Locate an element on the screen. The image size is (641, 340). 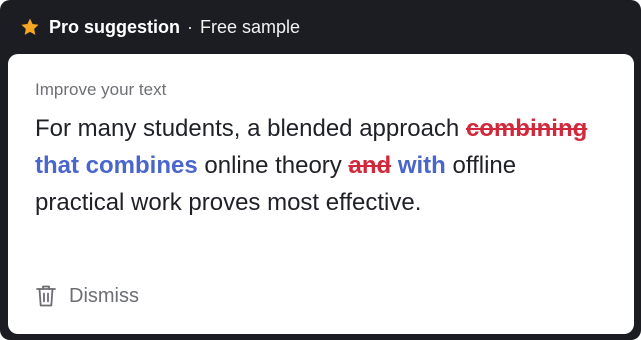
card-heading: Improve your text is located at coordinates (101, 89).